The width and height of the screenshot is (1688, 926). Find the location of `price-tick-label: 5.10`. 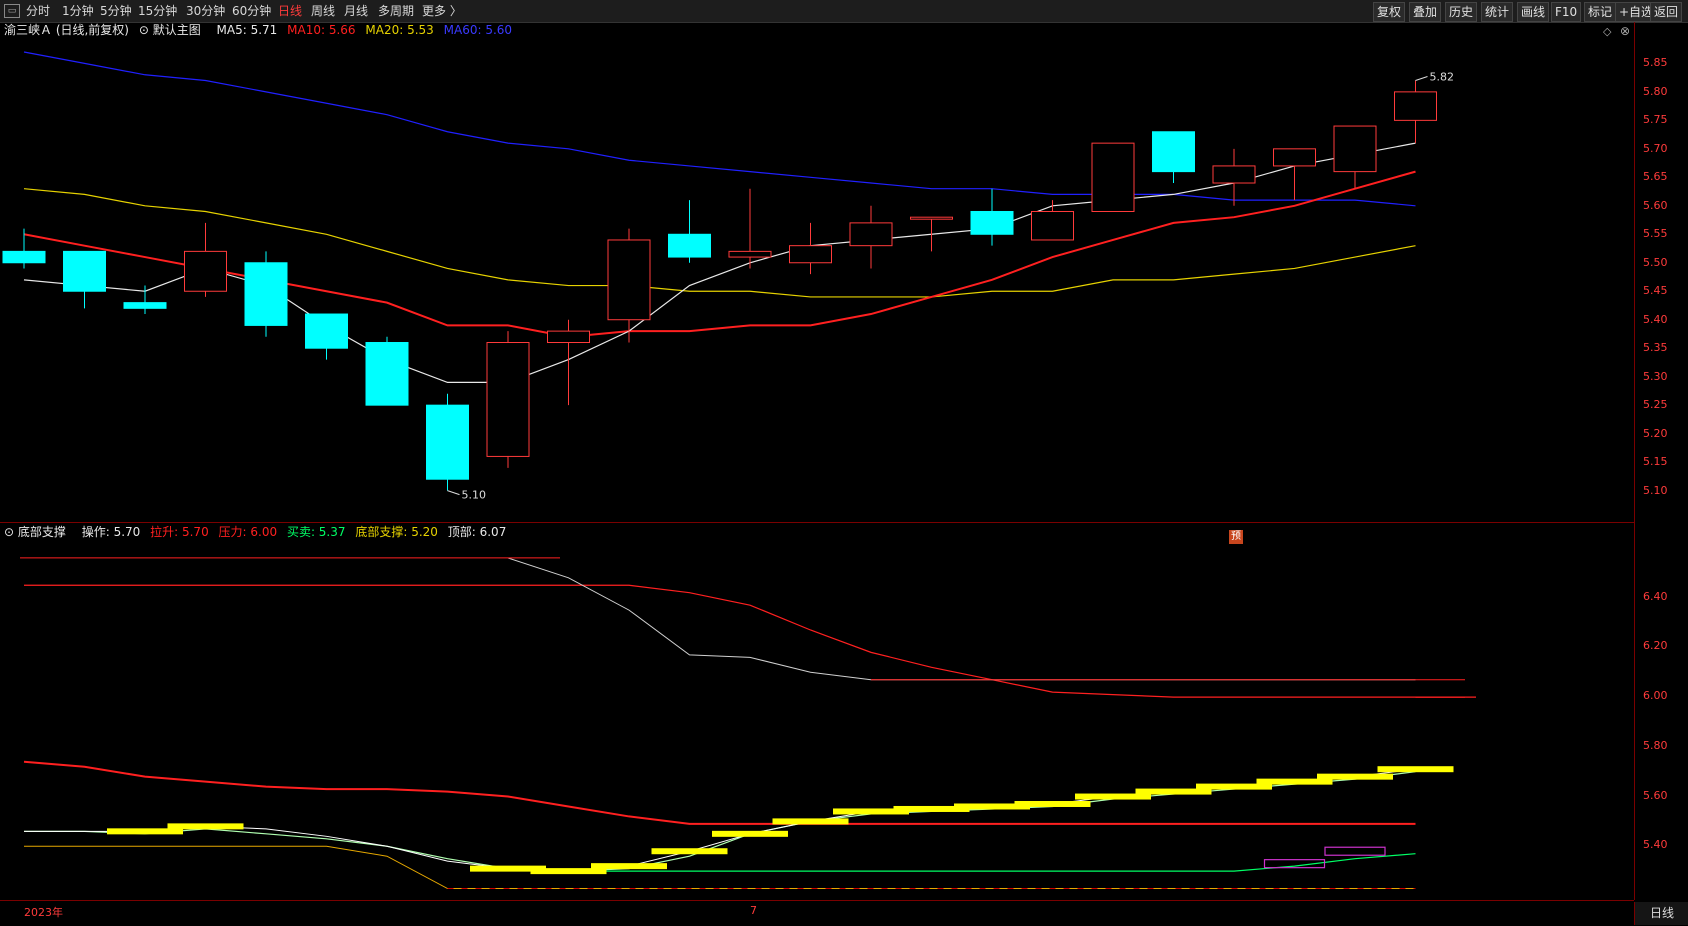

price-tick-label: 5.10 is located at coordinates (1655, 490).